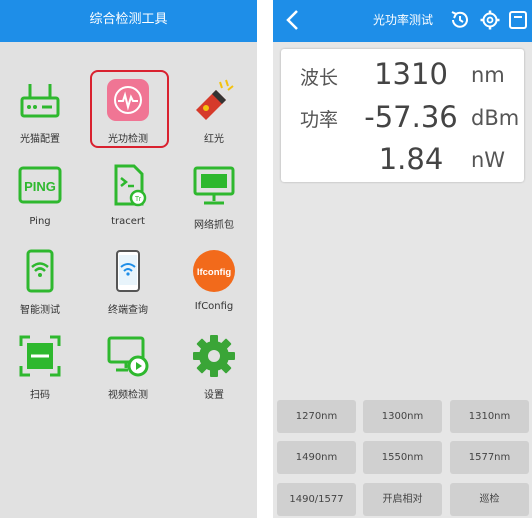 This screenshot has height=518, width=532. Describe the element at coordinates (128, 356) in the screenshot. I see `video-check-icon` at that location.